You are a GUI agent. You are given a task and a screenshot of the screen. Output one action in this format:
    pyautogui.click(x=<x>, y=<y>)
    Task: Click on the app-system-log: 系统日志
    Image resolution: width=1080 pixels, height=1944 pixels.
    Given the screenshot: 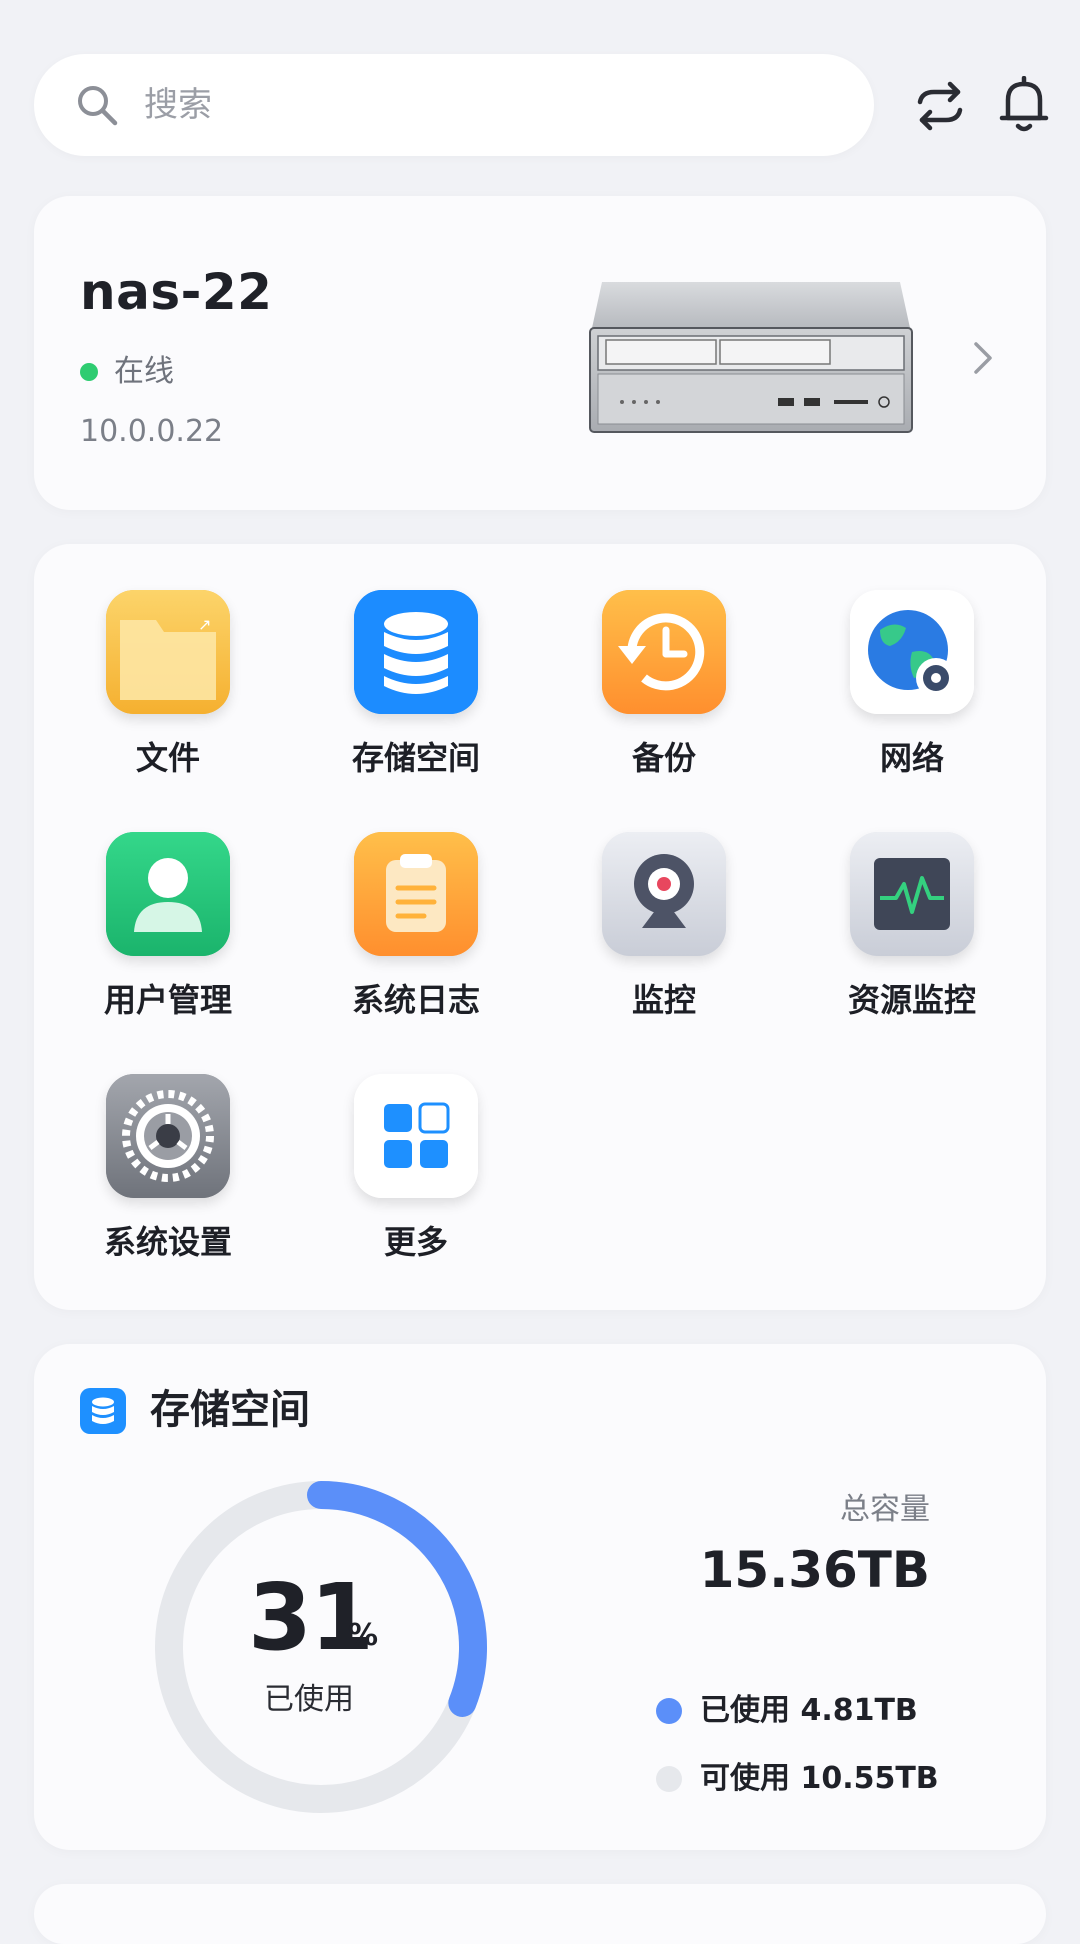 What is the action you would take?
    pyautogui.click(x=416, y=932)
    